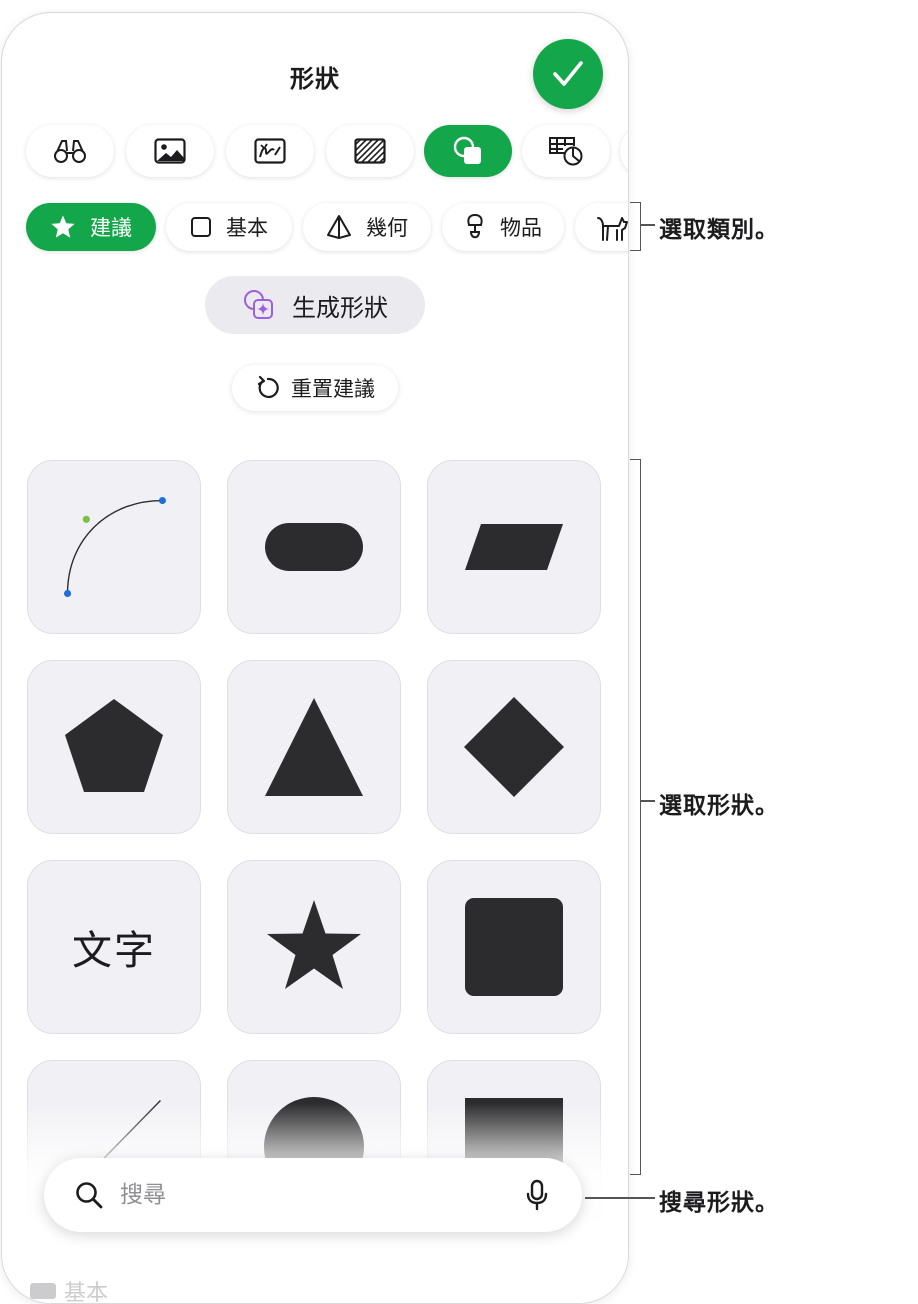  I want to click on category-objects: 物品, so click(503, 227).